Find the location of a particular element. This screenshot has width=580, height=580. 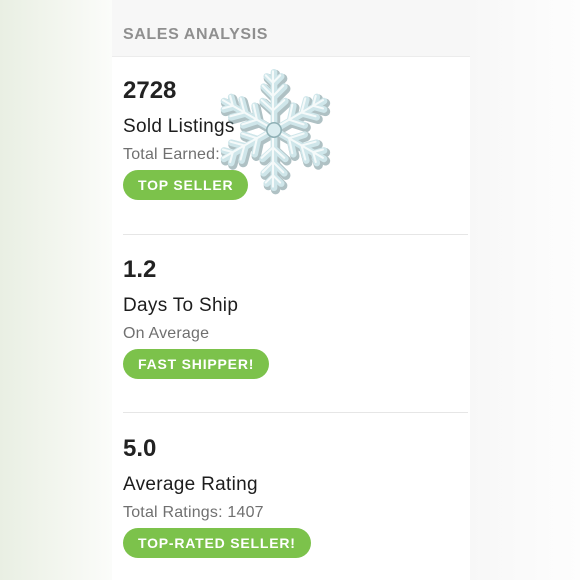

top-rated-seller-badge: TOP-RATED SELLER! is located at coordinates (217, 543).